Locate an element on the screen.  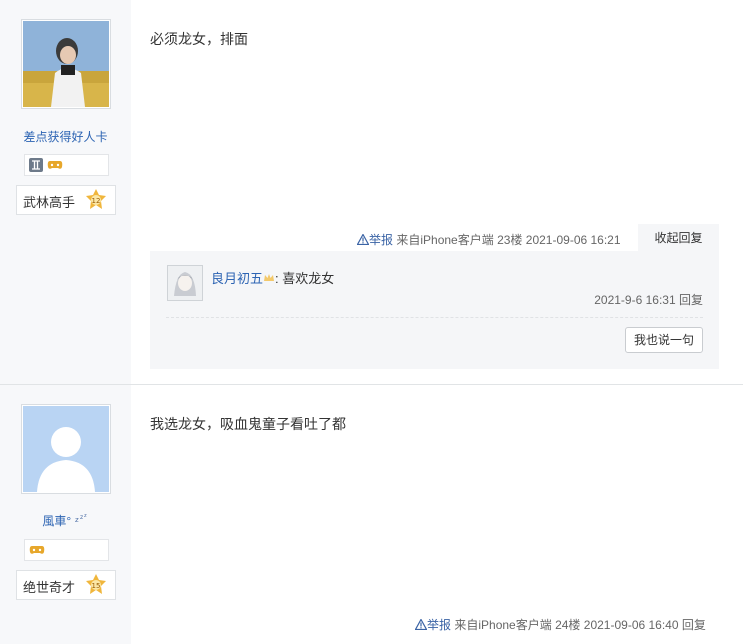
level-badge: 绝世奇才 15 is located at coordinates (66, 585).